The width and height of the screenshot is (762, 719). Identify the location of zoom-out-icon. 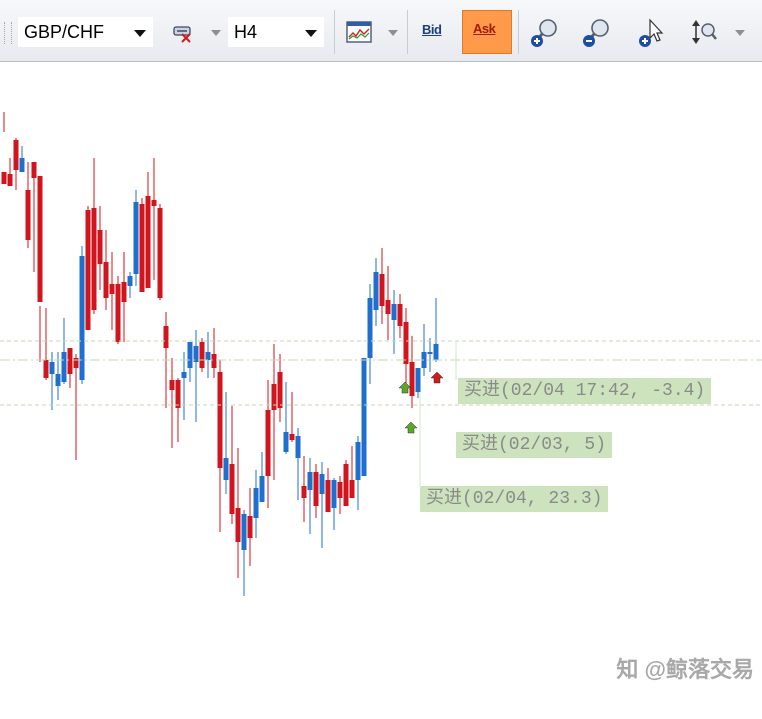
(596, 33).